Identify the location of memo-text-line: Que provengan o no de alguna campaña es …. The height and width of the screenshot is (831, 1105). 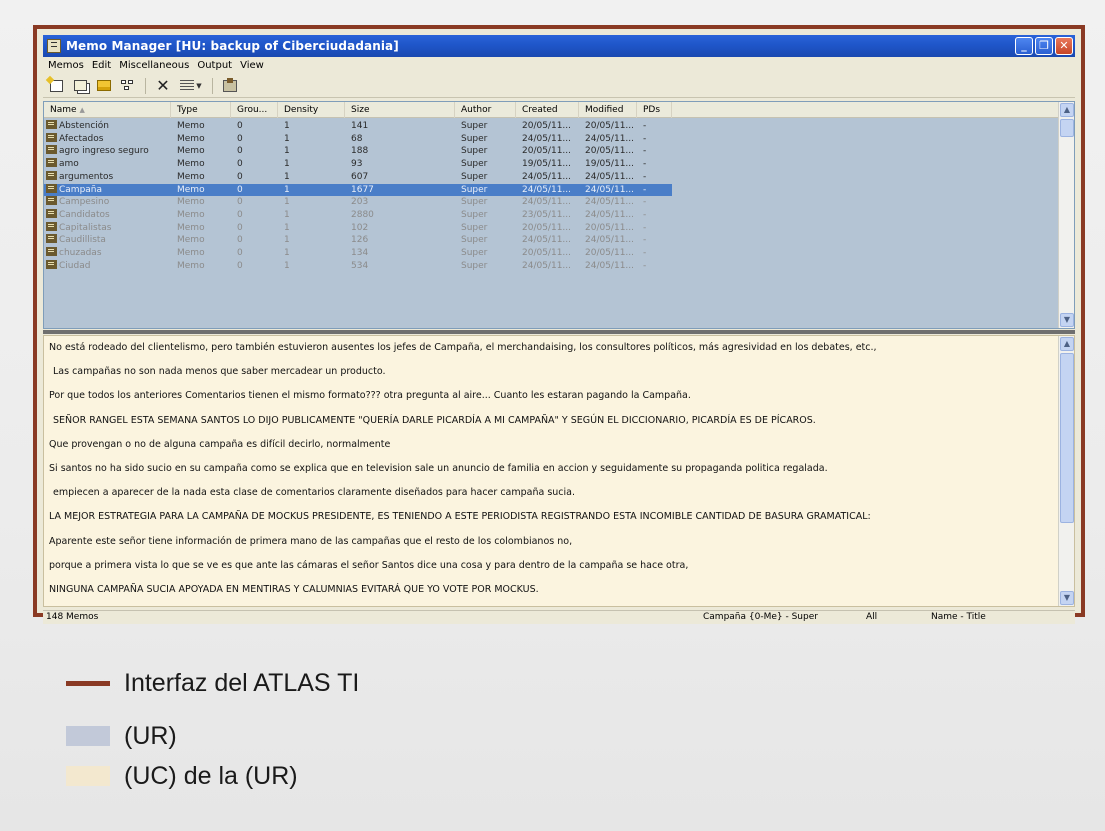
(220, 444).